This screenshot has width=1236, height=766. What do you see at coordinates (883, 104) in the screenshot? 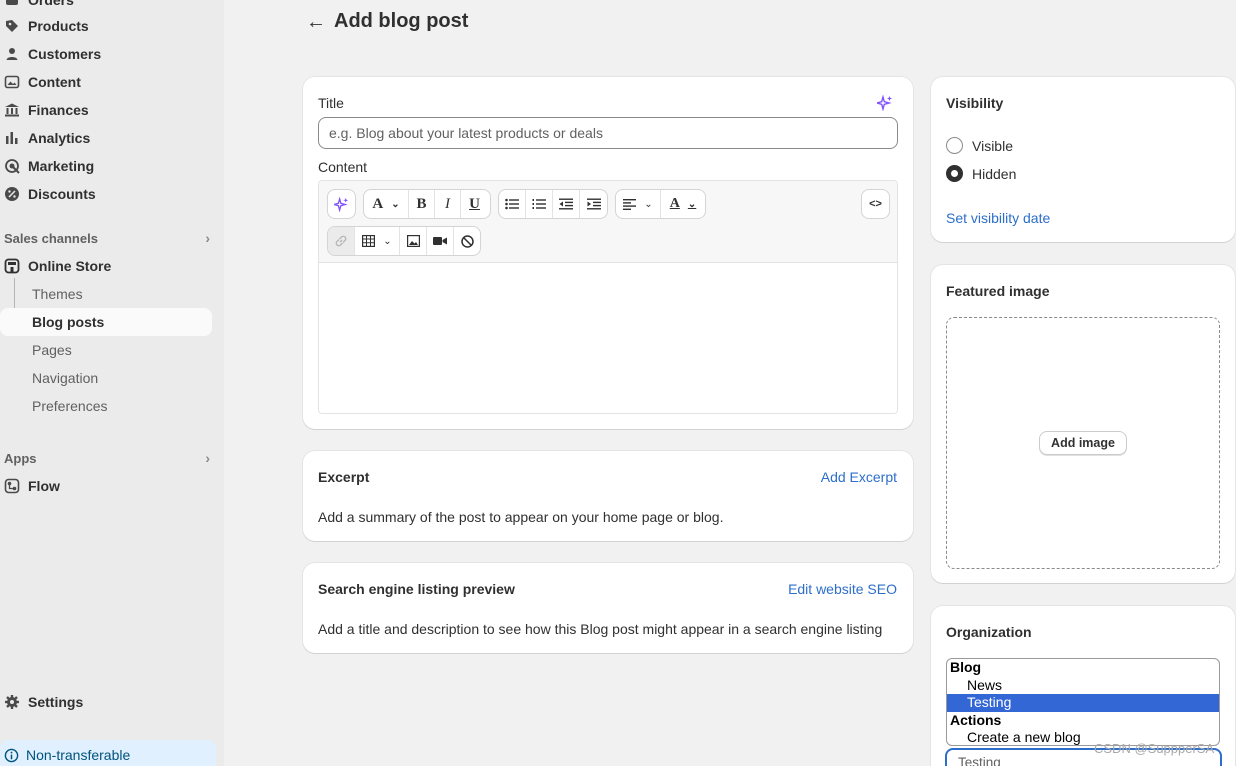
I see `sparkle-icon` at bounding box center [883, 104].